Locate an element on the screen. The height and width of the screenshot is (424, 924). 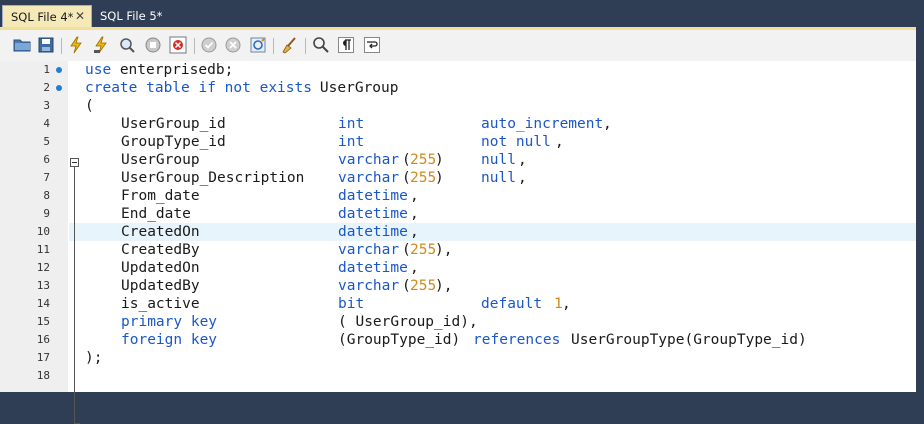
code-line-content: UserGroup_id int auto_increment, is located at coordinates (492, 124).